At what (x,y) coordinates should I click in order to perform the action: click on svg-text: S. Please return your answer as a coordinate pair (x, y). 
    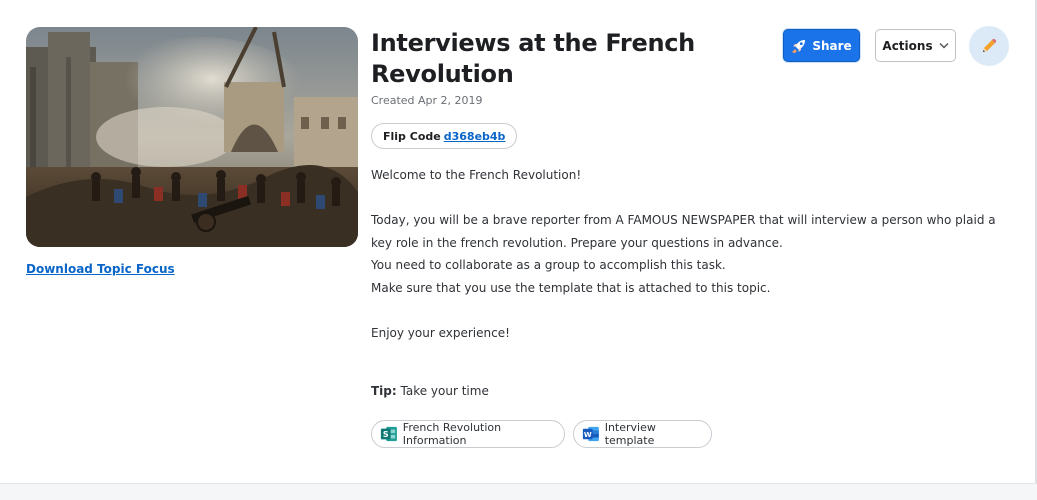
    Looking at the image, I should click on (386, 434).